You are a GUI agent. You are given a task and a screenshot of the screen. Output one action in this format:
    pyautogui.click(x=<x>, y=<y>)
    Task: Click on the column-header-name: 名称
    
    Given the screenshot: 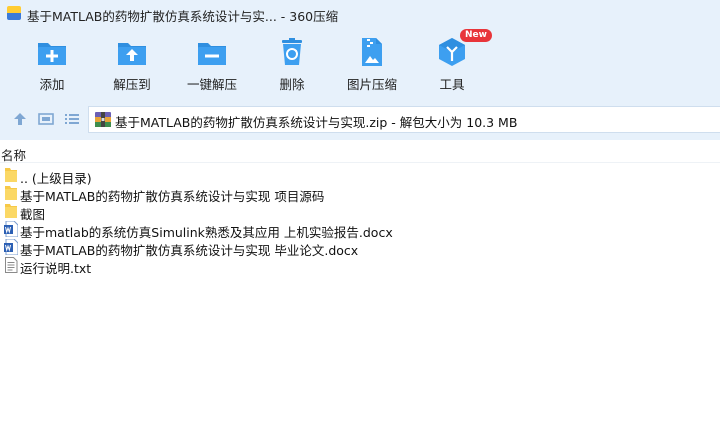 What is the action you would take?
    pyautogui.click(x=360, y=152)
    